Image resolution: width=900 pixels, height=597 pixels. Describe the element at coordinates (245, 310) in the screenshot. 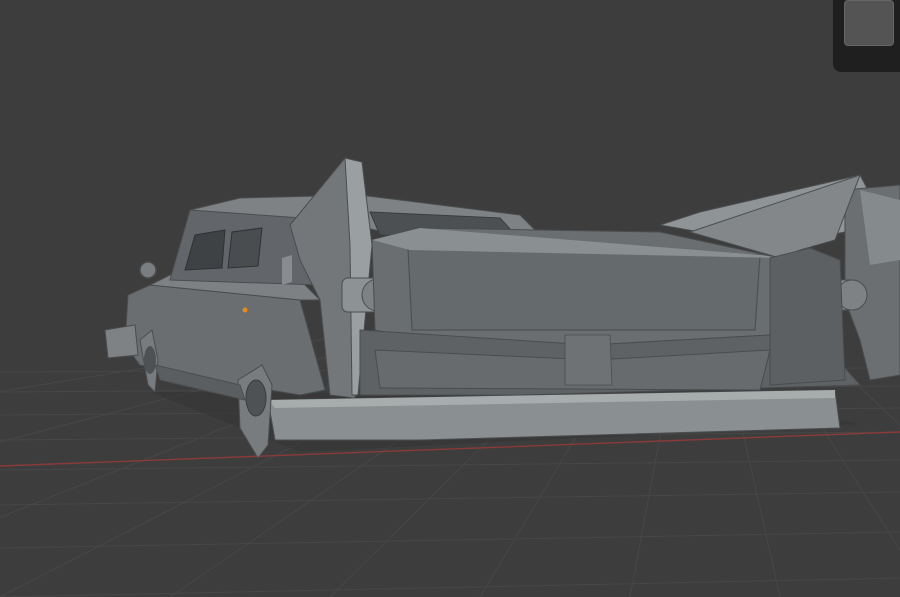

I see `origin-marker-icon` at that location.